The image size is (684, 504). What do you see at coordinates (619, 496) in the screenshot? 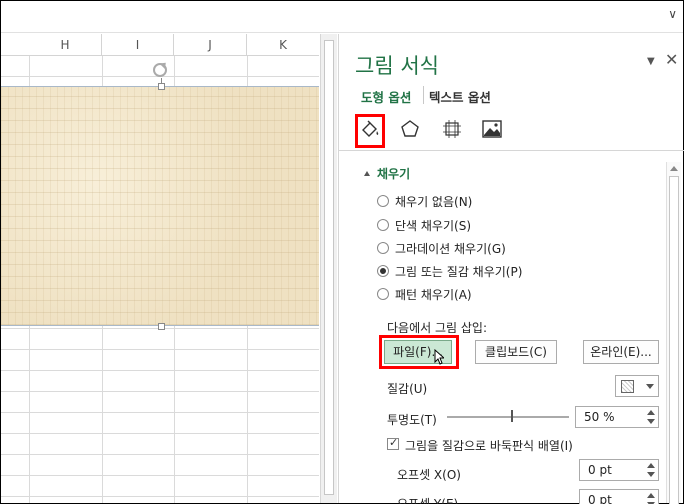
I see `offset-y-spinner: 0 pt` at bounding box center [619, 496].